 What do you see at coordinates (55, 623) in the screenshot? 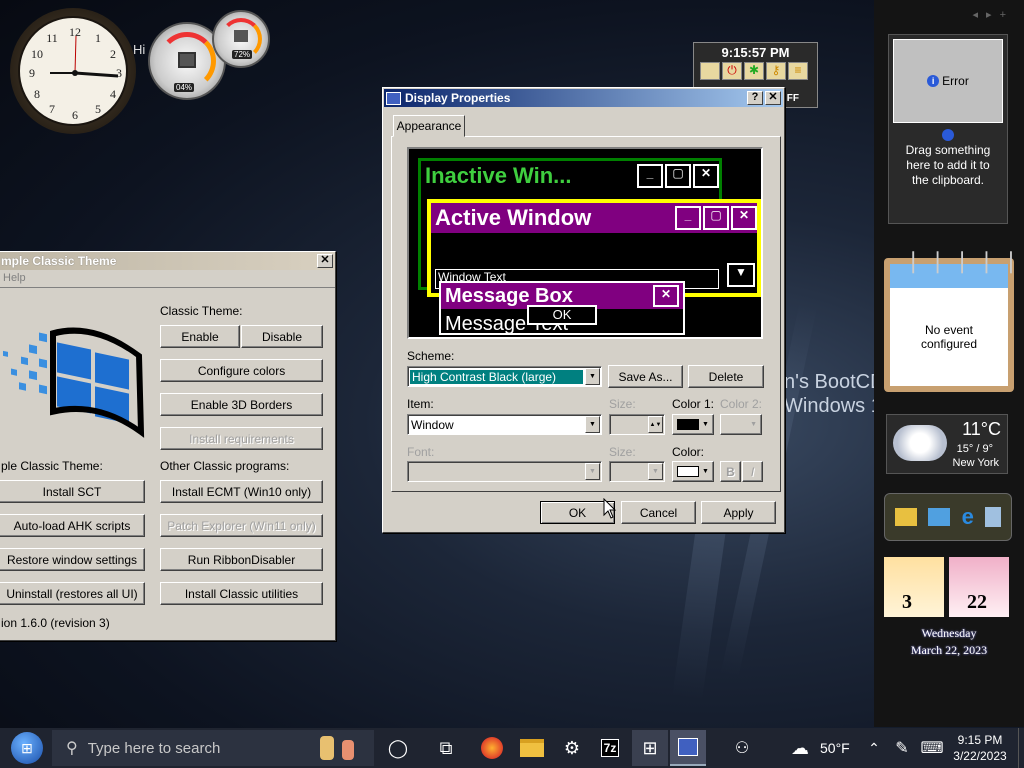
I see `version-label: ion 1.6.0 (revision 3)` at bounding box center [55, 623].